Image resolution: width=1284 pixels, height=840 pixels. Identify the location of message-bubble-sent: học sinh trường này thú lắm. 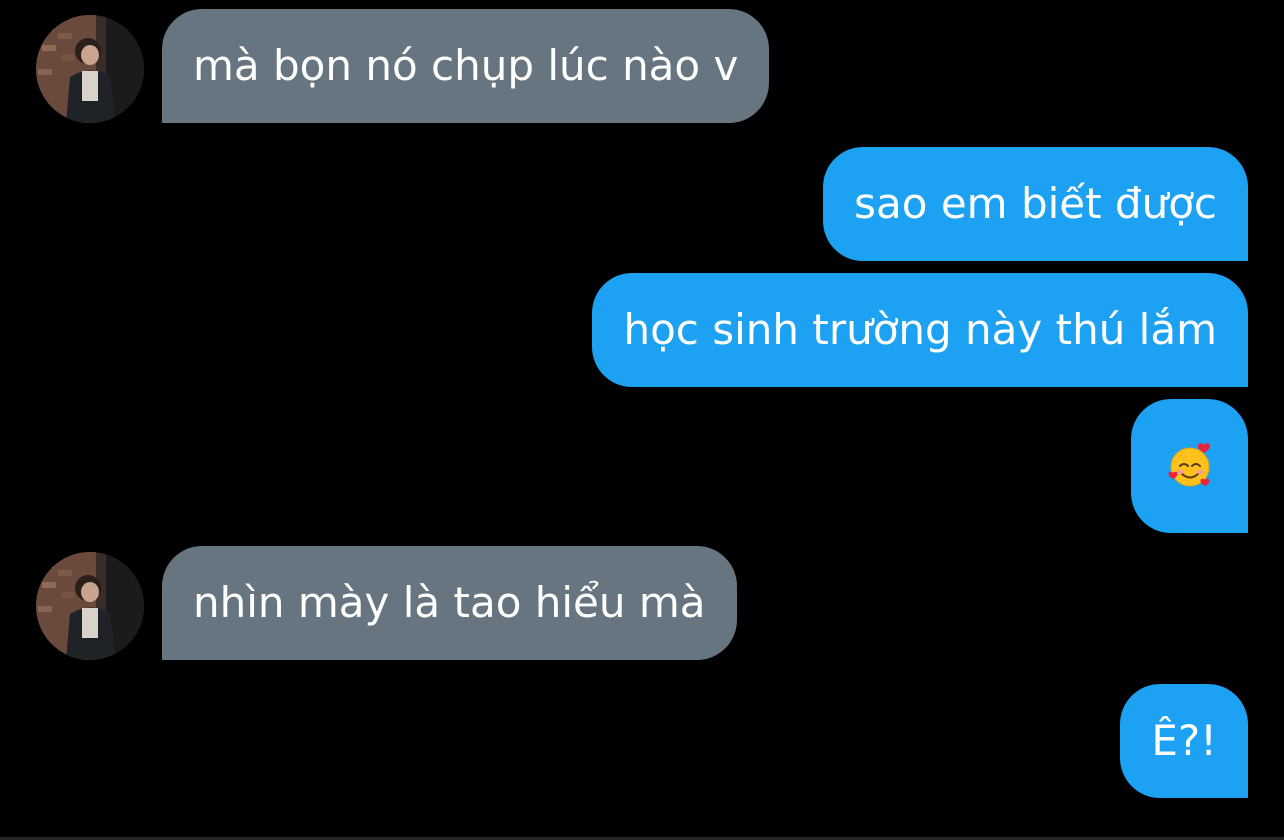
(920, 330).